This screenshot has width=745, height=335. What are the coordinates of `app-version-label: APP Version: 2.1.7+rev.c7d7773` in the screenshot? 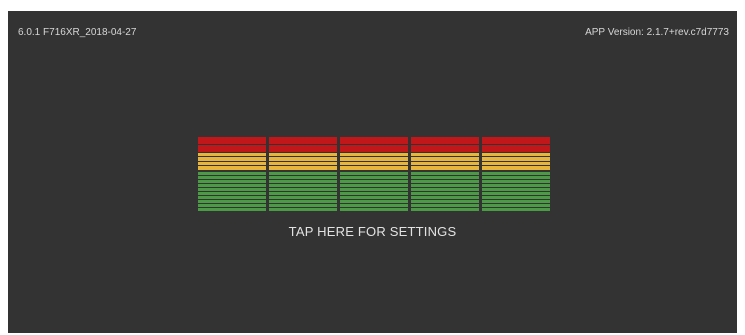 It's located at (657, 32).